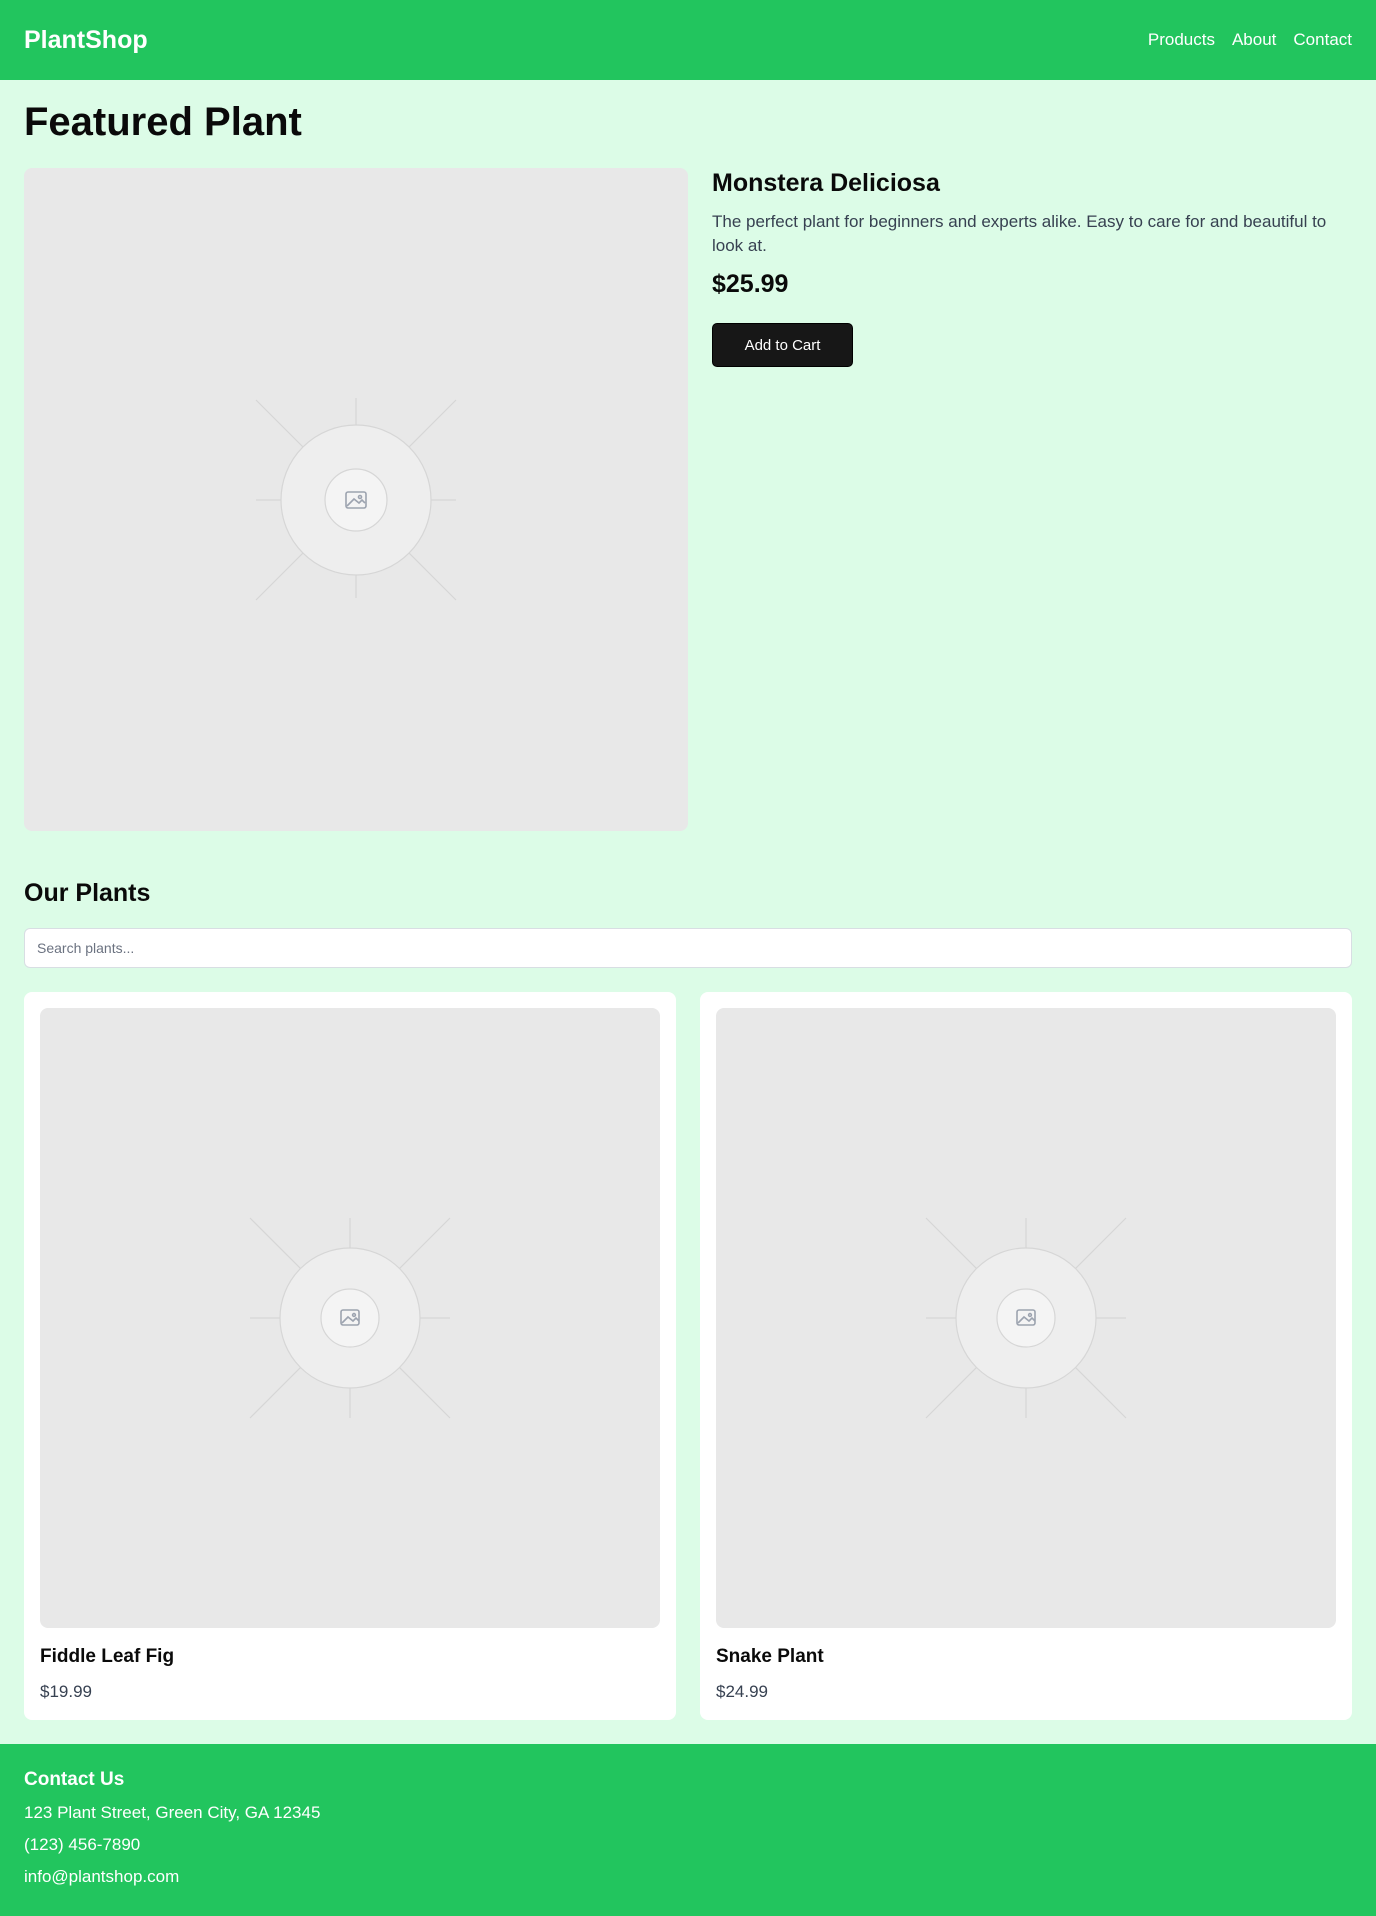  Describe the element at coordinates (82, 1844) in the screenshot. I see `contact-phone: (123) 456-7890` at that location.